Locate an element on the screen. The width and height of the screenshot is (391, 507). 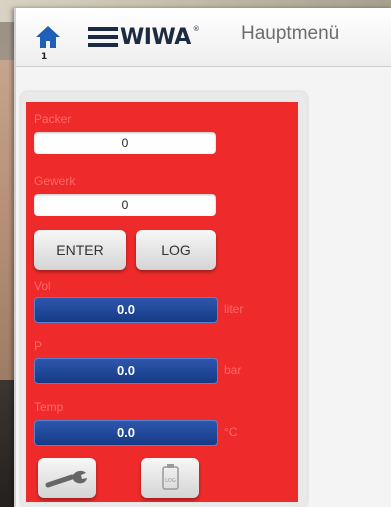
vol-unit: liter is located at coordinates (234, 309).